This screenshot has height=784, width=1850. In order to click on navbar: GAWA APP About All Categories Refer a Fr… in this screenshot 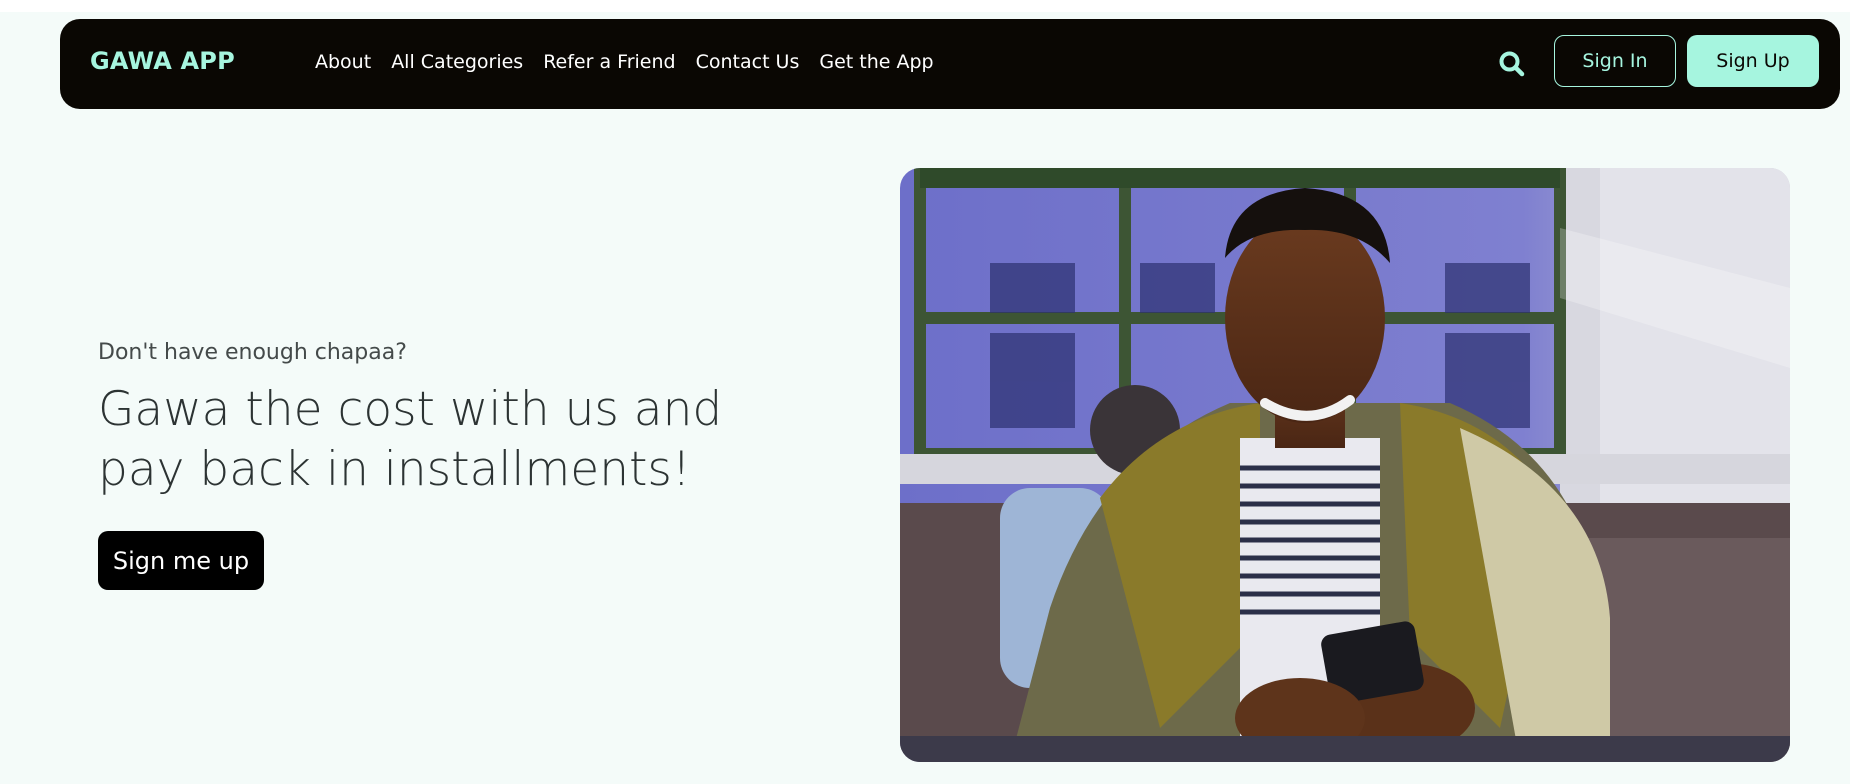, I will do `click(950, 64)`.